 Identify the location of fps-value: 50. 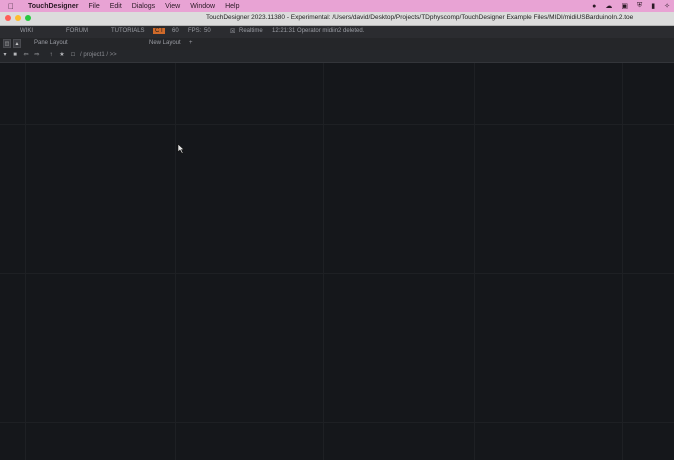
(207, 31).